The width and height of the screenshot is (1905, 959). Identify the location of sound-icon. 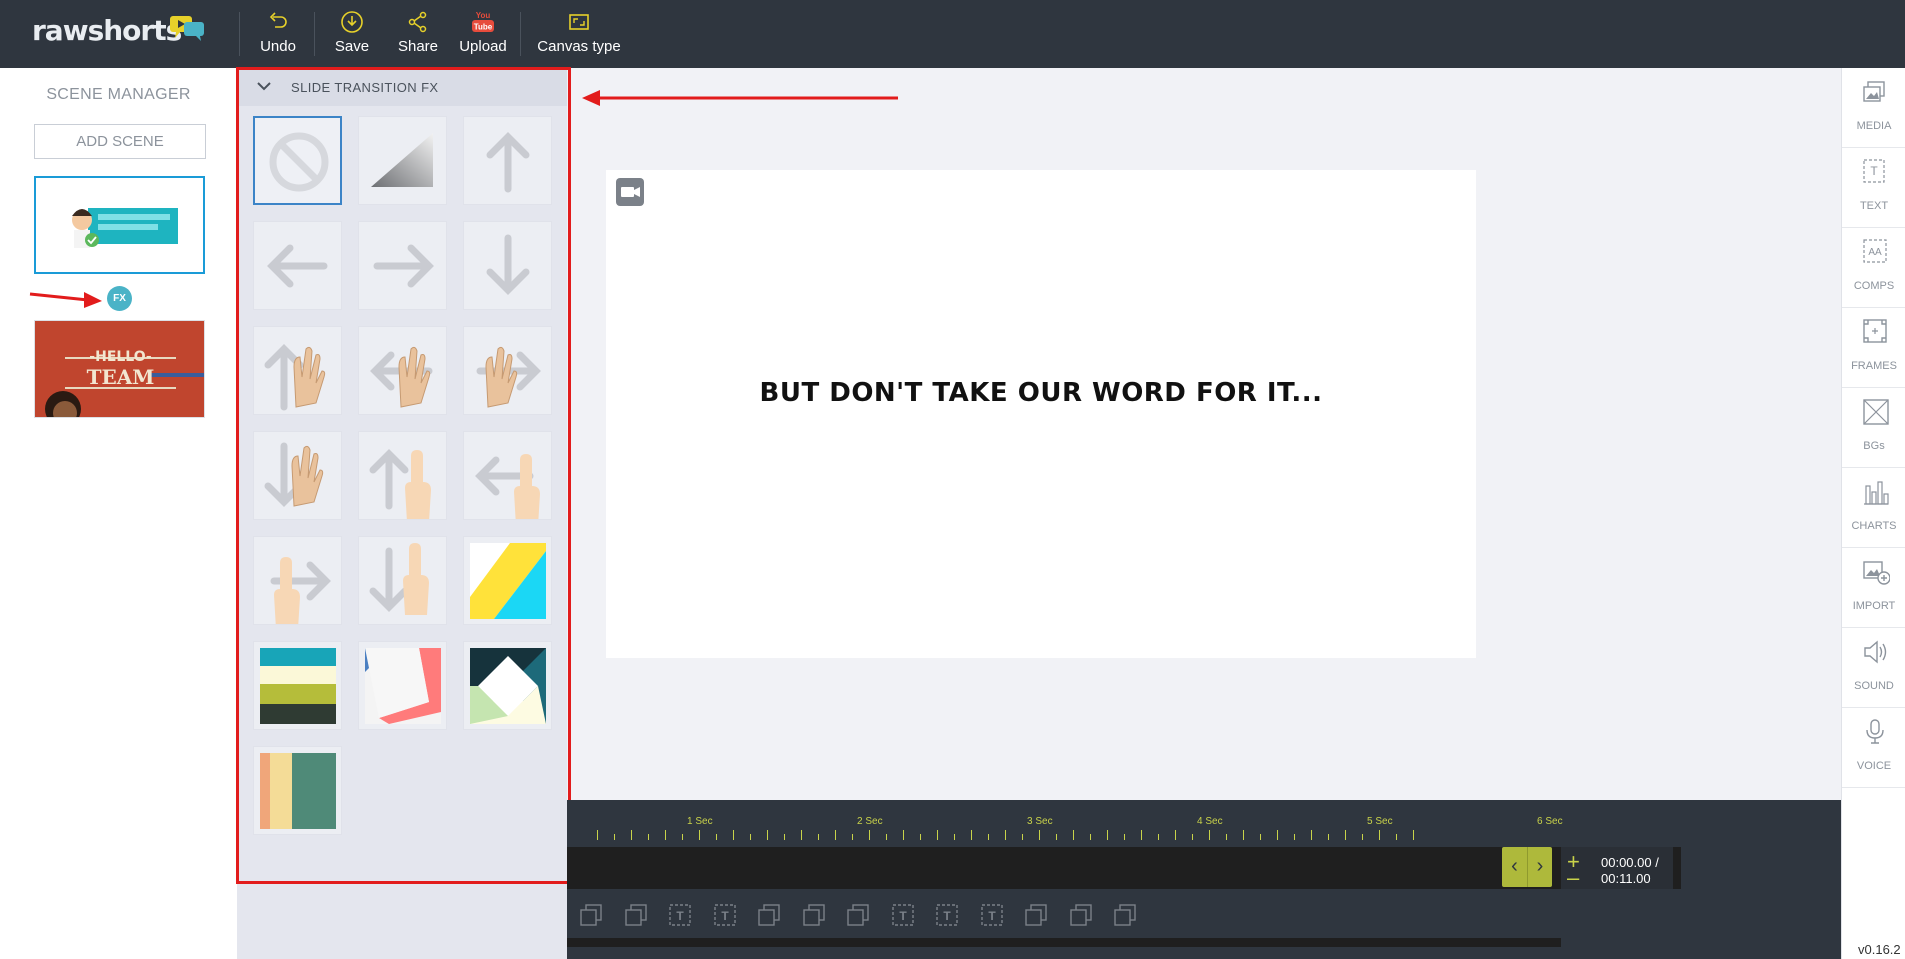
(1875, 652).